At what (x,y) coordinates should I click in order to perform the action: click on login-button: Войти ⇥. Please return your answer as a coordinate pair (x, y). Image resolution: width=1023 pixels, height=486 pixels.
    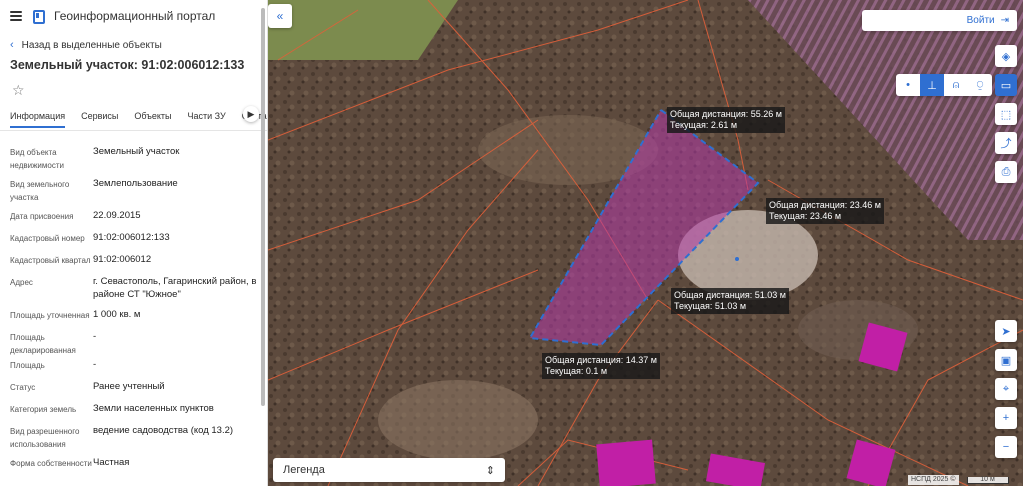
    Looking at the image, I should click on (939, 20).